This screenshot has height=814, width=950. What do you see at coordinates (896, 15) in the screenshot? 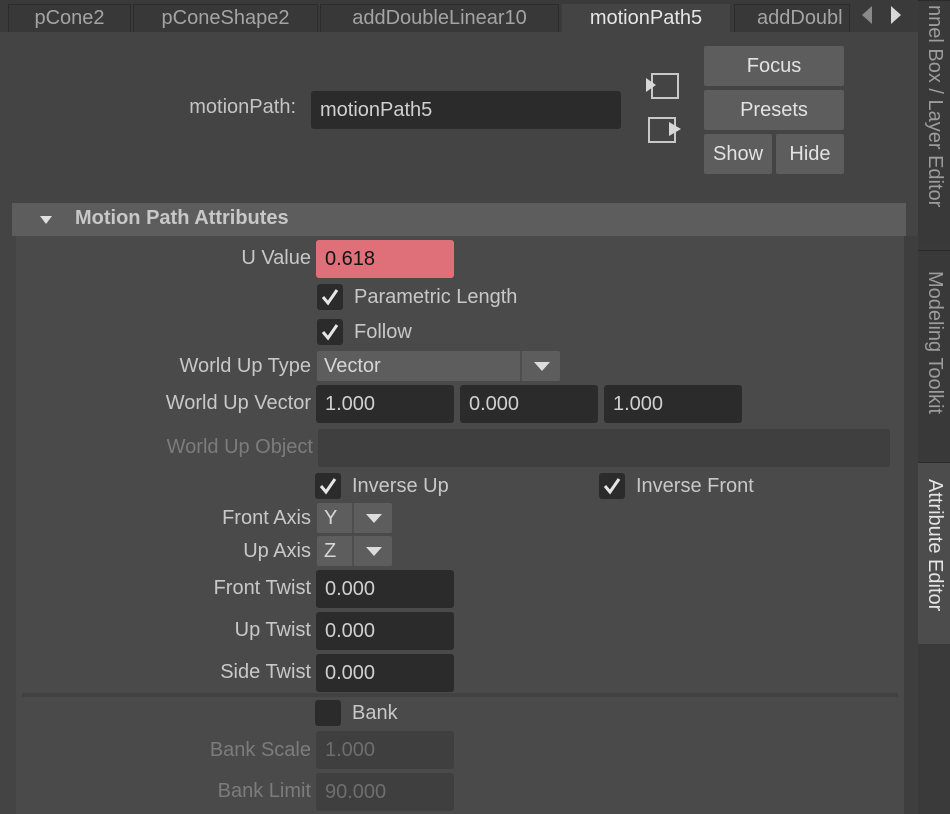
I see `scroll-tabs-right-icon` at bounding box center [896, 15].